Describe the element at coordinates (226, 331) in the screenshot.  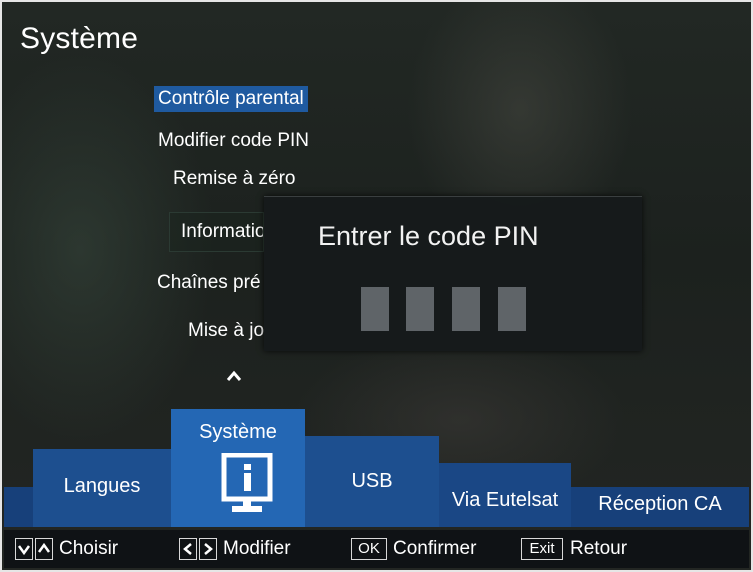
I see `menu-item-update: Mise à jo` at that location.